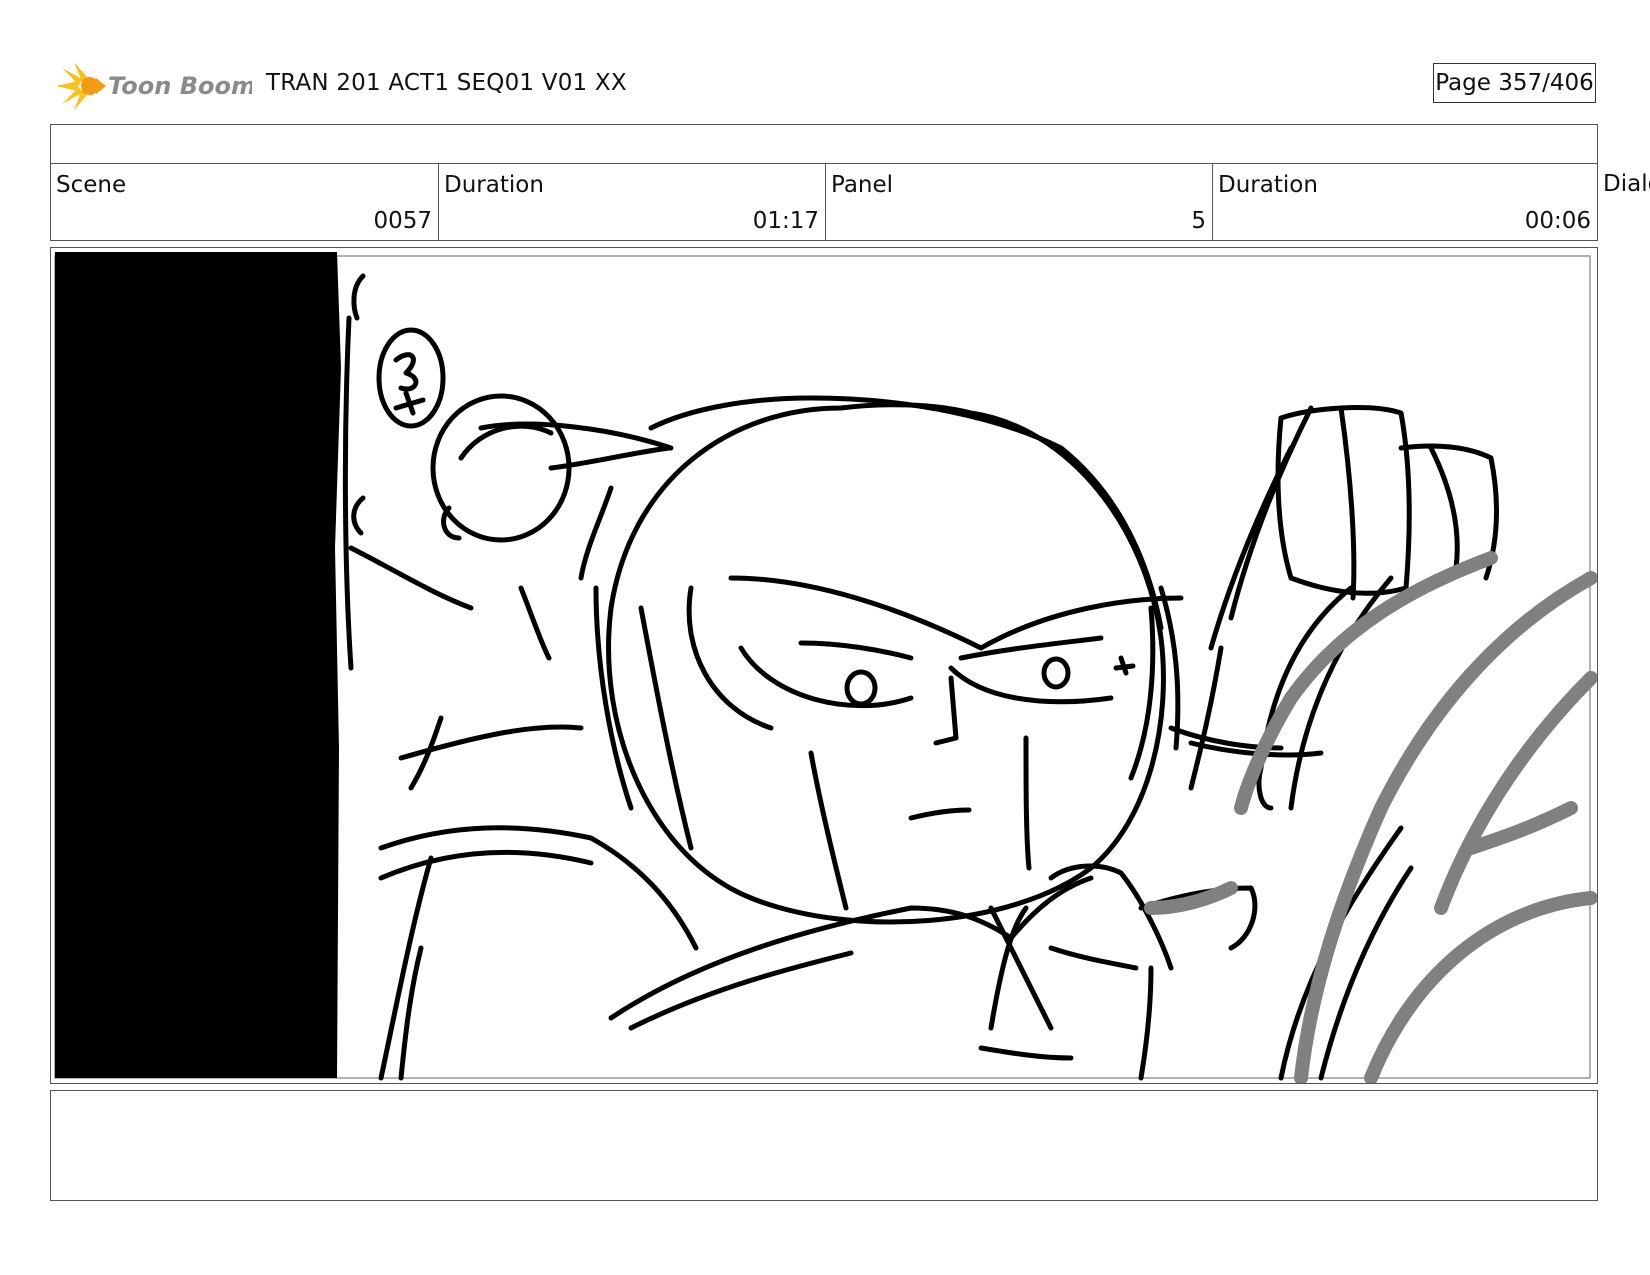 The width and height of the screenshot is (1650, 1275). Describe the element at coordinates (1404, 202) in the screenshot. I see `panel-duration-cell: Duration 00:06` at that location.